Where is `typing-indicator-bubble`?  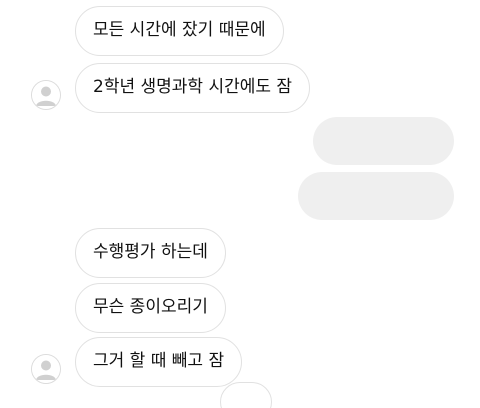
typing-indicator-bubble is located at coordinates (246, 395).